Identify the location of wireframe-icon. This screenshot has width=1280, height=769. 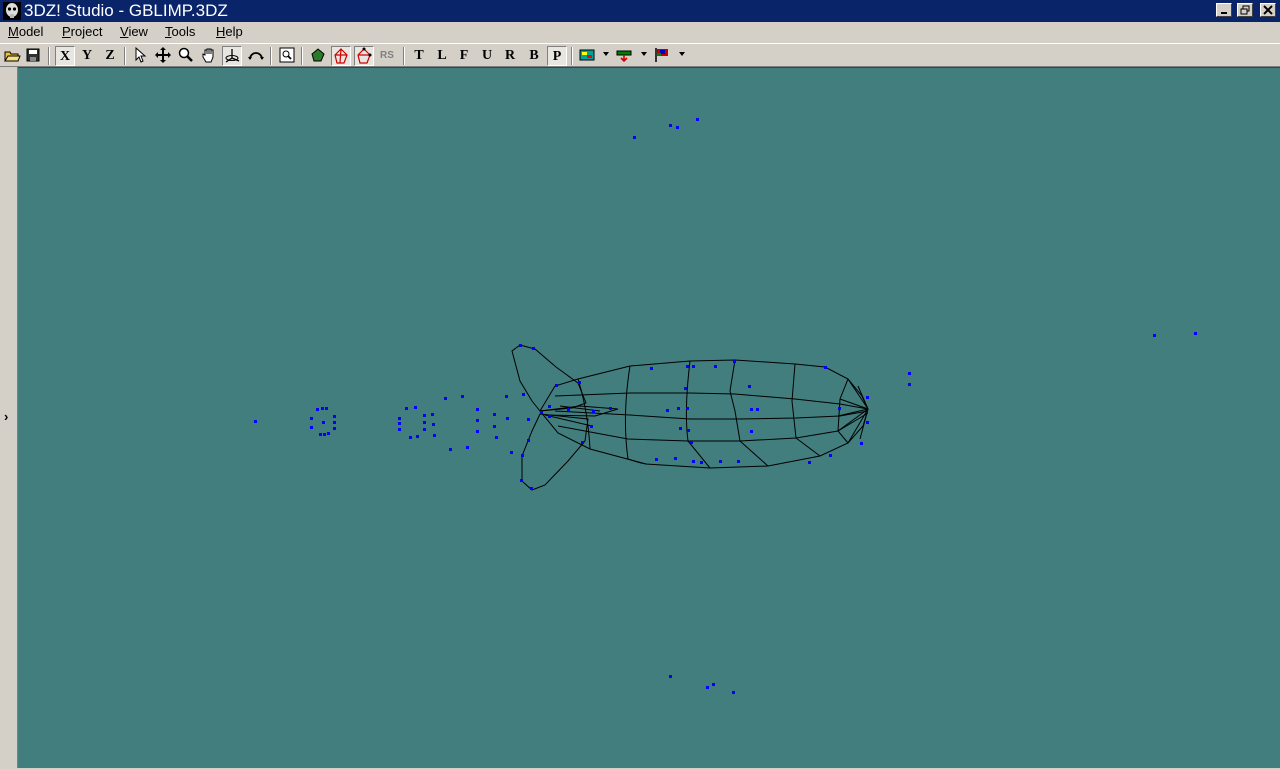
(341, 56).